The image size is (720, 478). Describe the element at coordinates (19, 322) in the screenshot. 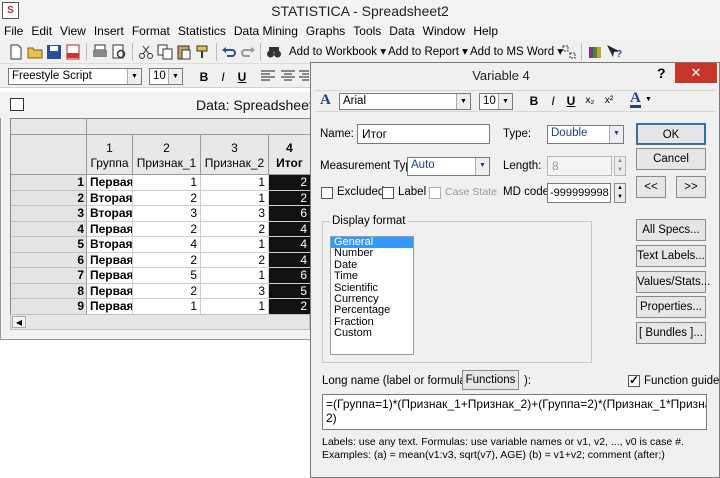

I see `scroll-left-arrow-icon: ◀` at that location.